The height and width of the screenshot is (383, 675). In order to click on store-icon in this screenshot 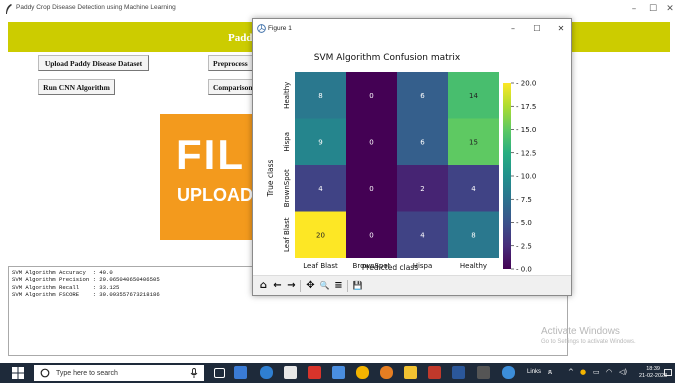, I will do `click(290, 372)`.